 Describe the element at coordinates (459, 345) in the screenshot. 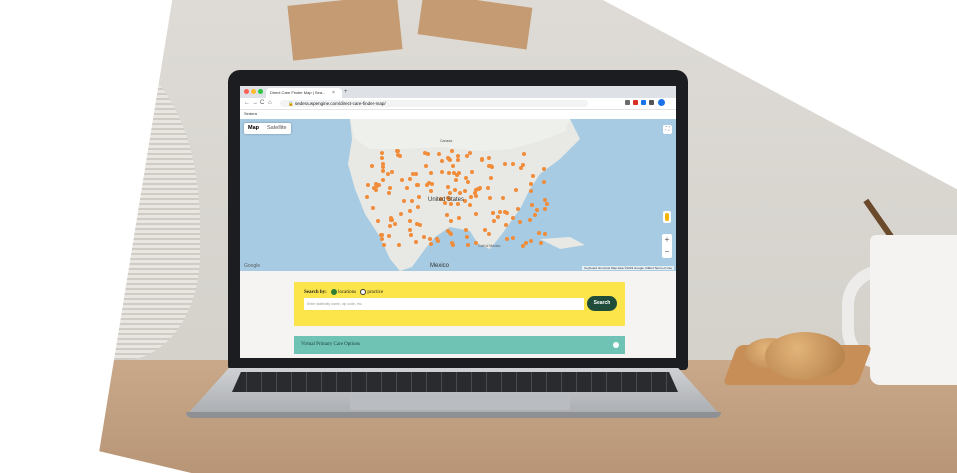

I see `virtual-primary-care-accordion: Virtual Primary Care Options` at that location.